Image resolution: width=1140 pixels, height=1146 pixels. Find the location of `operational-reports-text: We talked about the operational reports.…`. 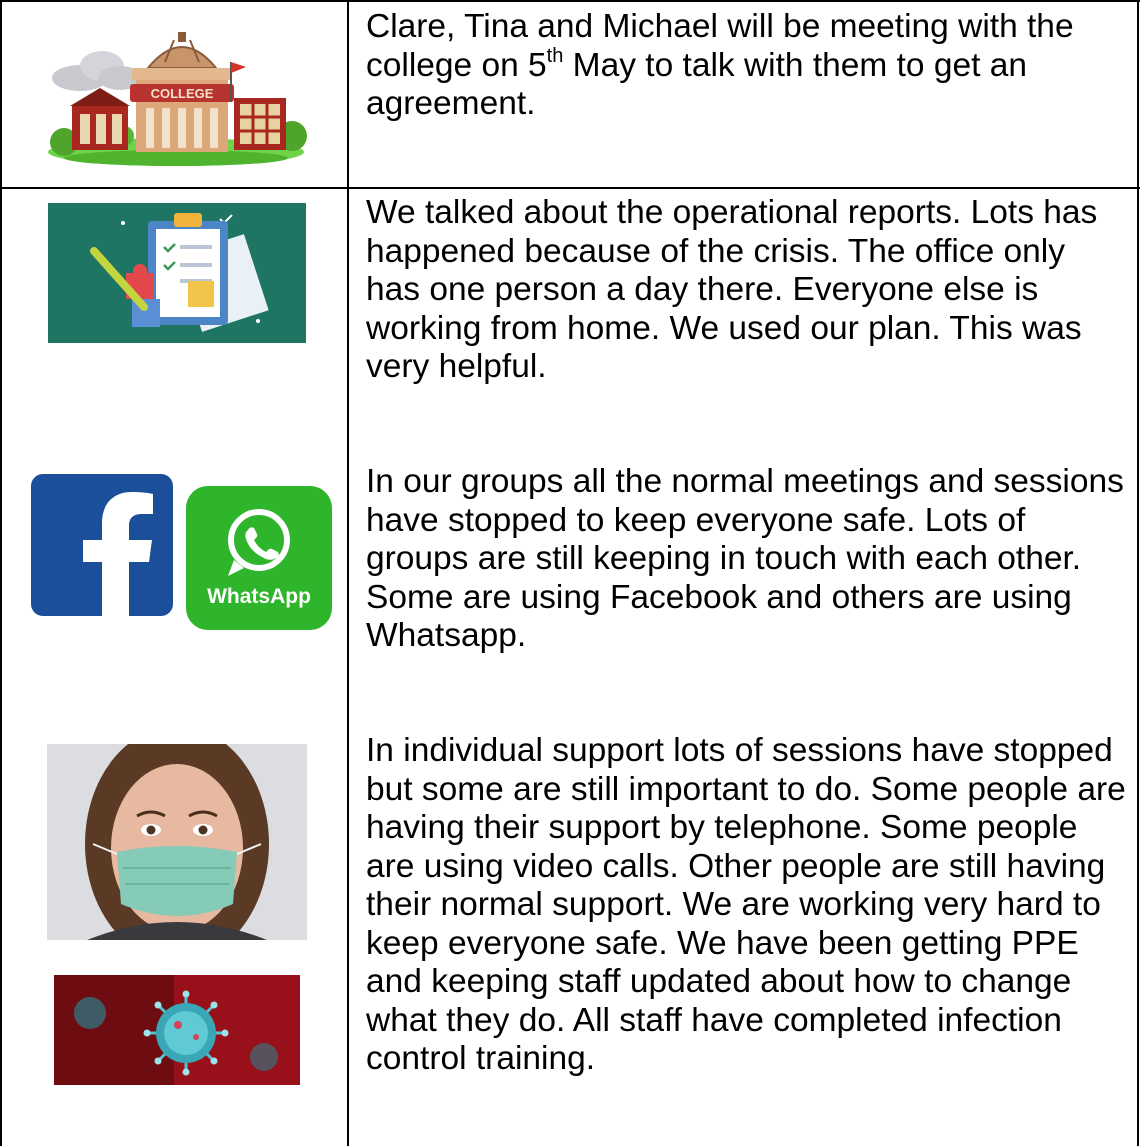

operational-reports-text: We talked about the operational reports.… is located at coordinates (732, 289).